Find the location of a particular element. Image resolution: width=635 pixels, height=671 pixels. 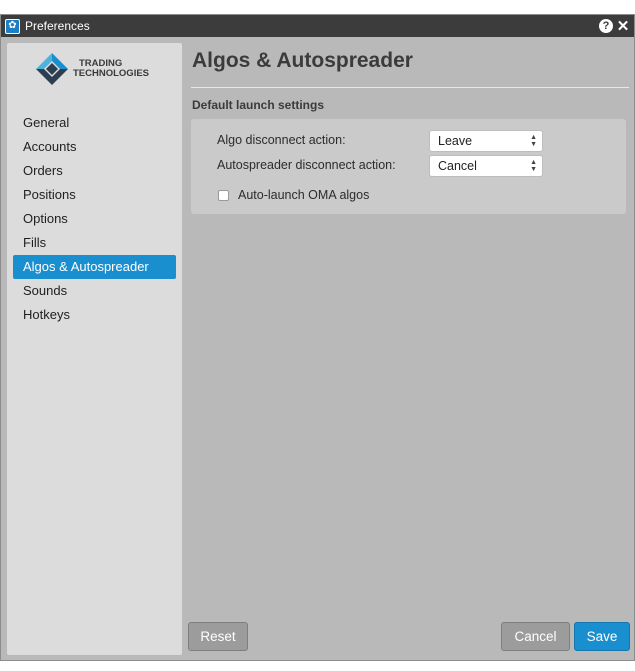

logo-text: TRADING TECHNOLOGIES is located at coordinates (111, 69).